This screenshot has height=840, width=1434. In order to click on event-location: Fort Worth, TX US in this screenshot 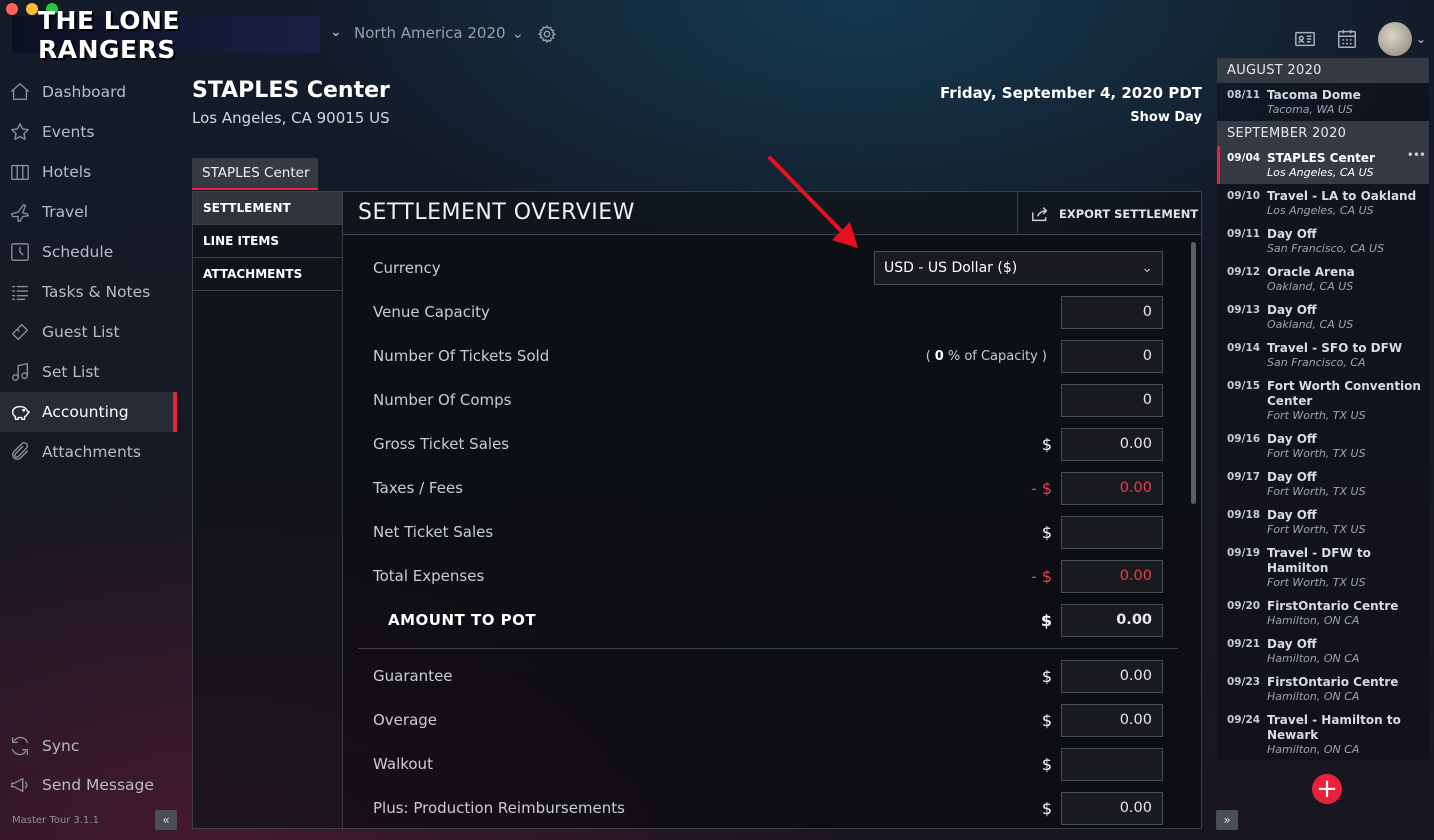, I will do `click(1316, 529)`.